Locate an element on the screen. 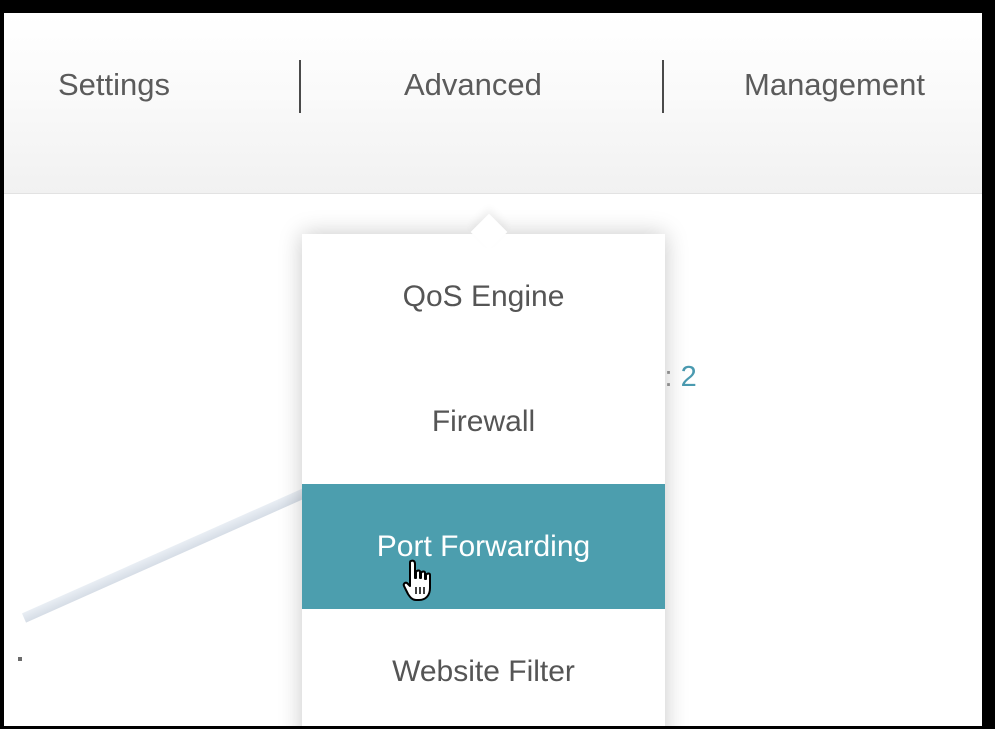 Image resolution: width=995 pixels, height=729 pixels. nav-settings: Settings is located at coordinates (114, 85).